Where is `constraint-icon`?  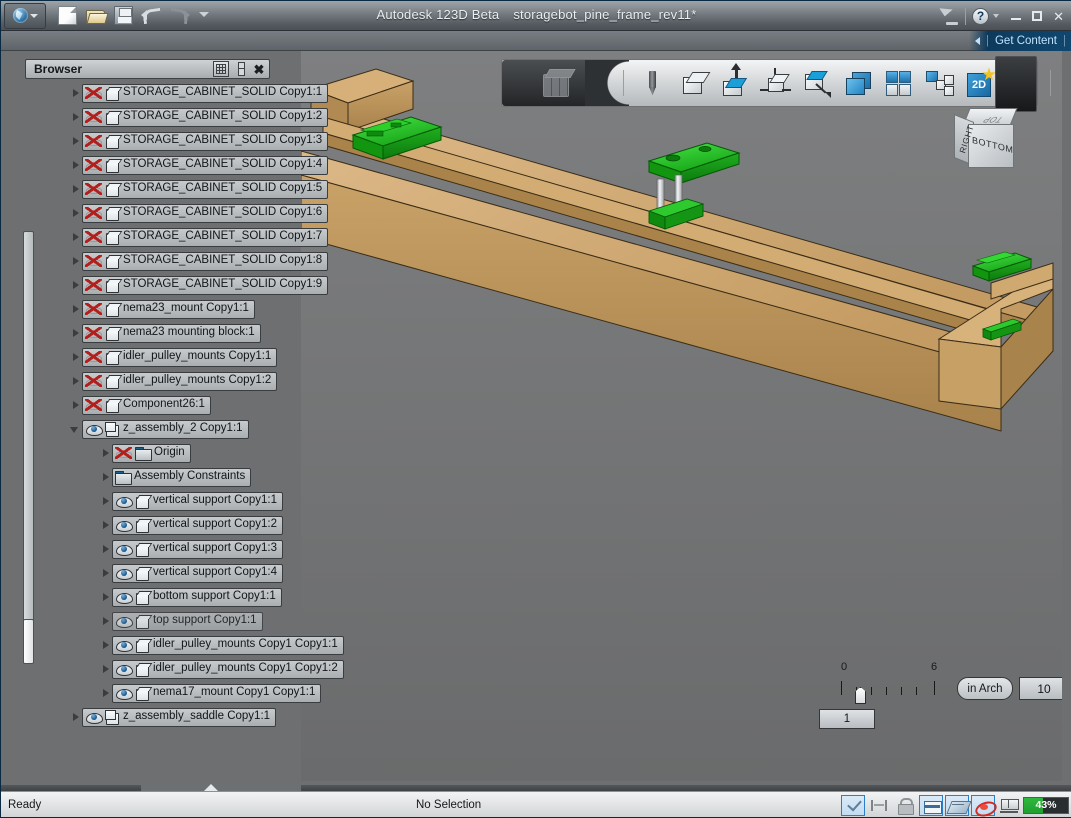
constraint-icon is located at coordinates (879, 805).